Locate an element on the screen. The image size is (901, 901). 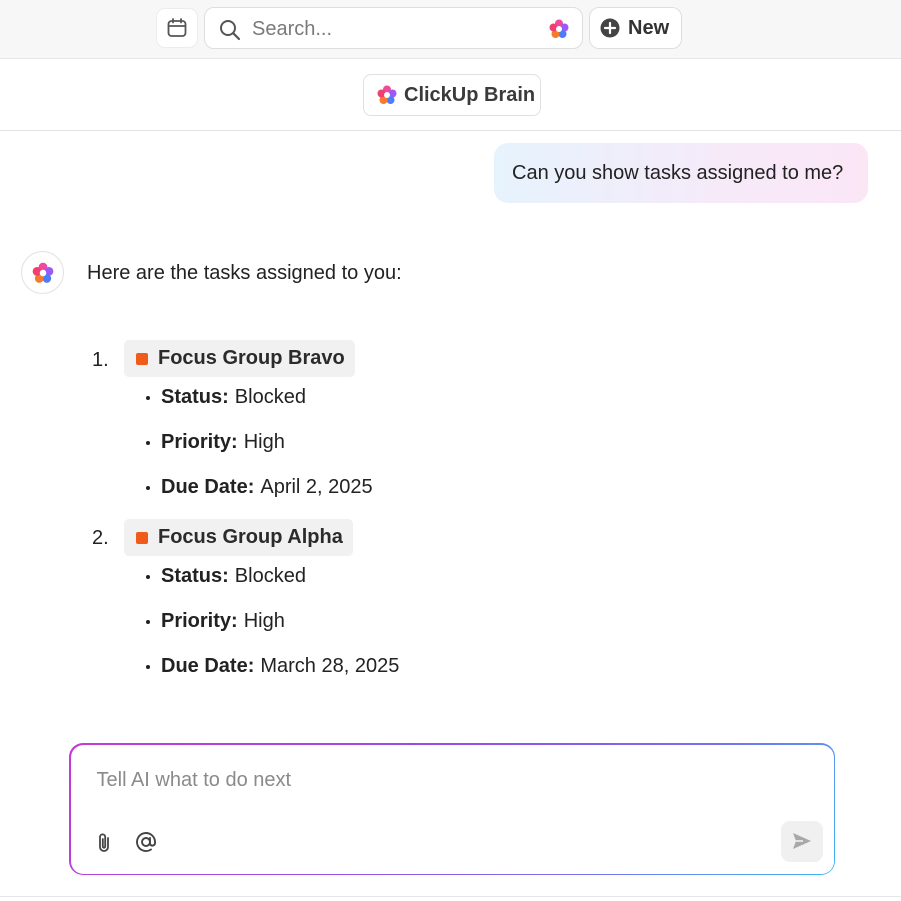
task-name: Focus Group Bravo is located at coordinates (251, 358).